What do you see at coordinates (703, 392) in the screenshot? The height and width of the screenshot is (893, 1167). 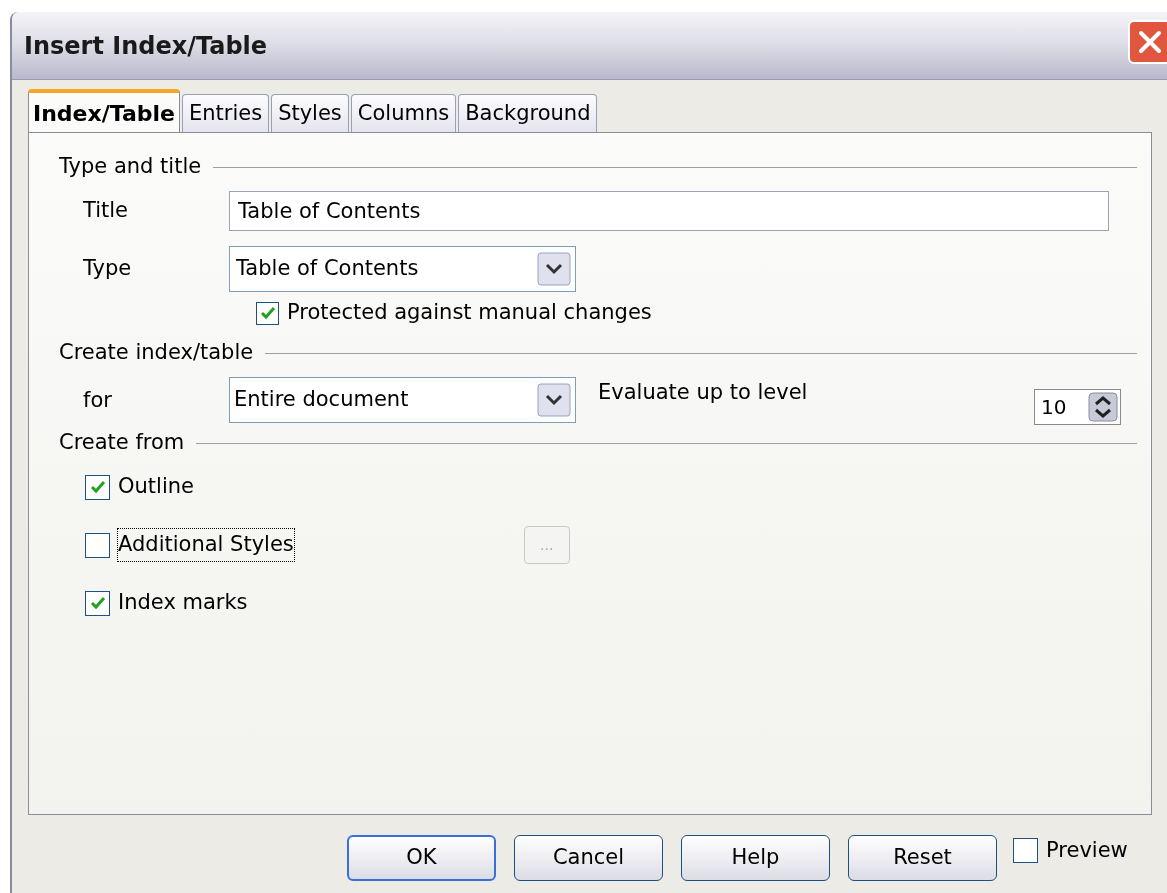 I see `level-label: Evaluate up to level` at bounding box center [703, 392].